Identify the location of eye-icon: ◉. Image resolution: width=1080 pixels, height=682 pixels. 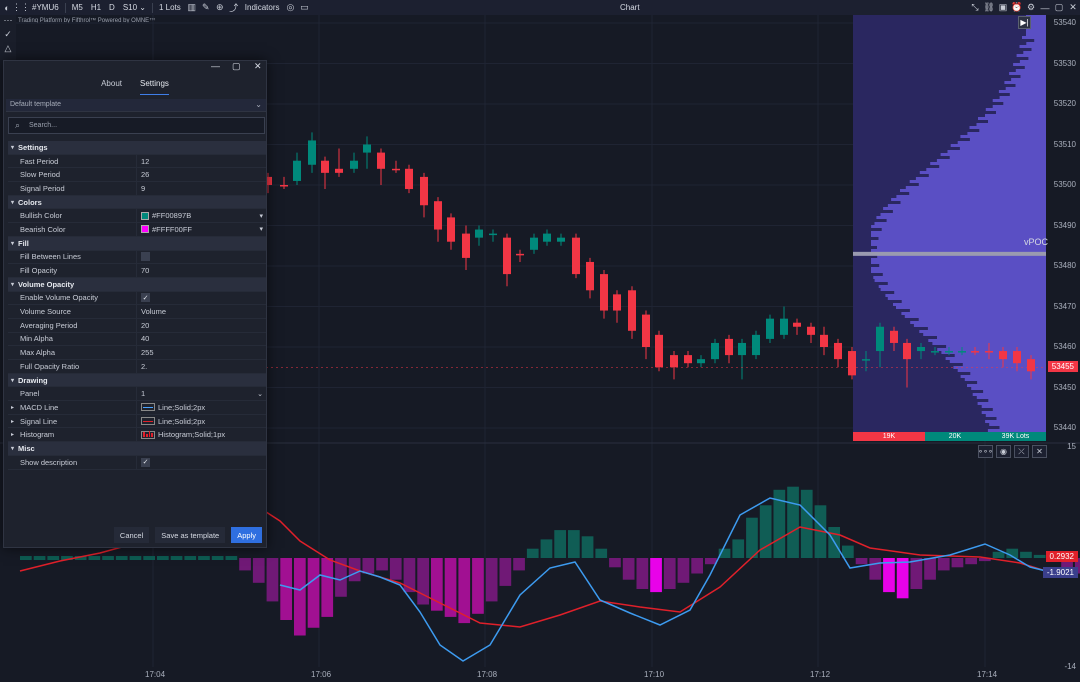
(1003, 451).